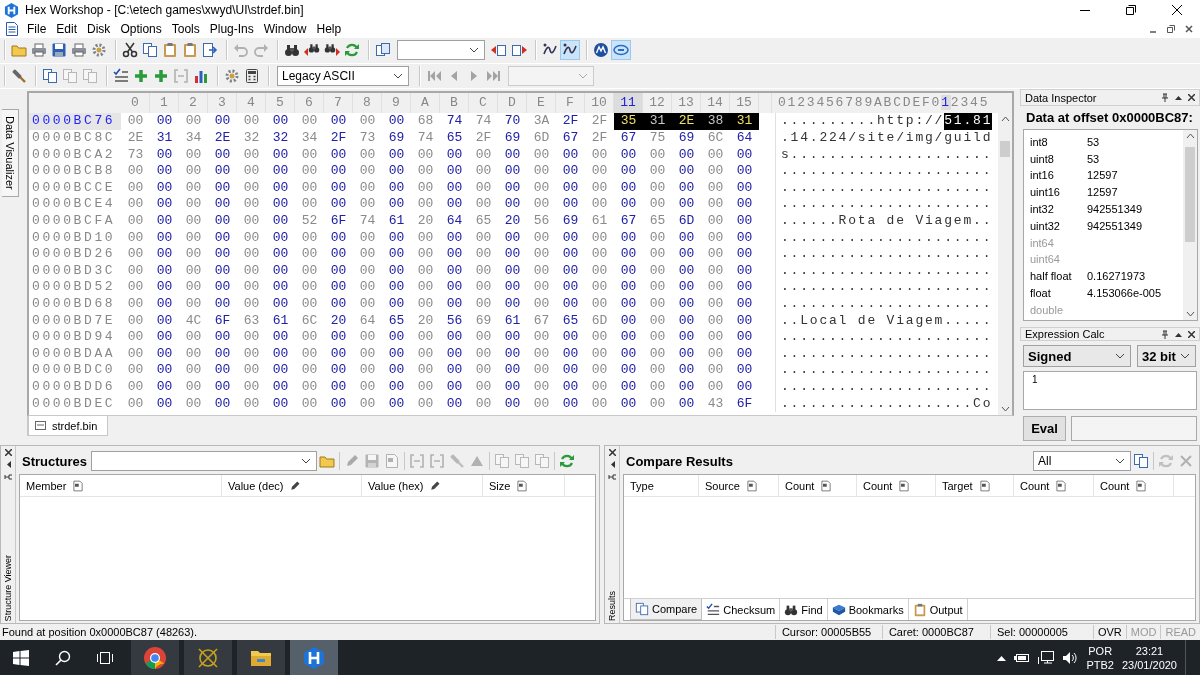 This screenshot has width=1200, height=675. Describe the element at coordinates (1115, 209) in the screenshot. I see `type-value: 942551349` at that location.